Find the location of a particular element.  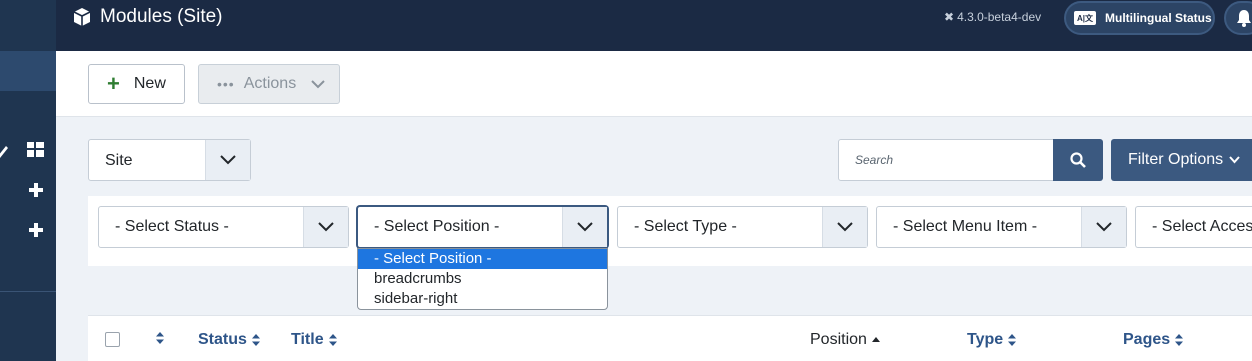

plus-icon: + is located at coordinates (113, 83).